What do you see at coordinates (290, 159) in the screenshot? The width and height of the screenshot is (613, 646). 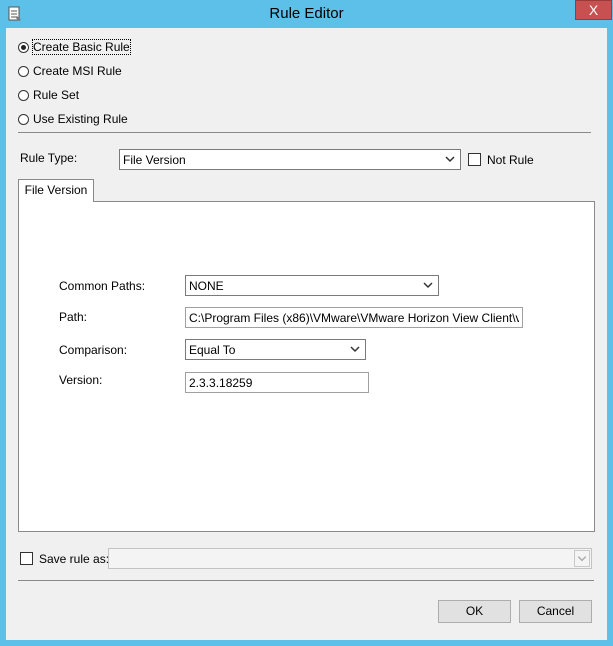 I see `rule-type-dropdown: File Version` at bounding box center [290, 159].